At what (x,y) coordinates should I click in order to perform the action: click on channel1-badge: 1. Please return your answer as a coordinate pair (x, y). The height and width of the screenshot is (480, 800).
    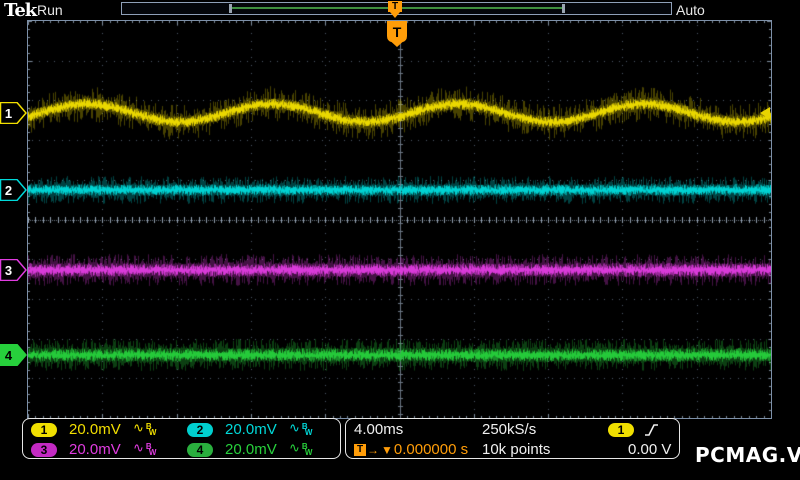
    Looking at the image, I should click on (44, 429).